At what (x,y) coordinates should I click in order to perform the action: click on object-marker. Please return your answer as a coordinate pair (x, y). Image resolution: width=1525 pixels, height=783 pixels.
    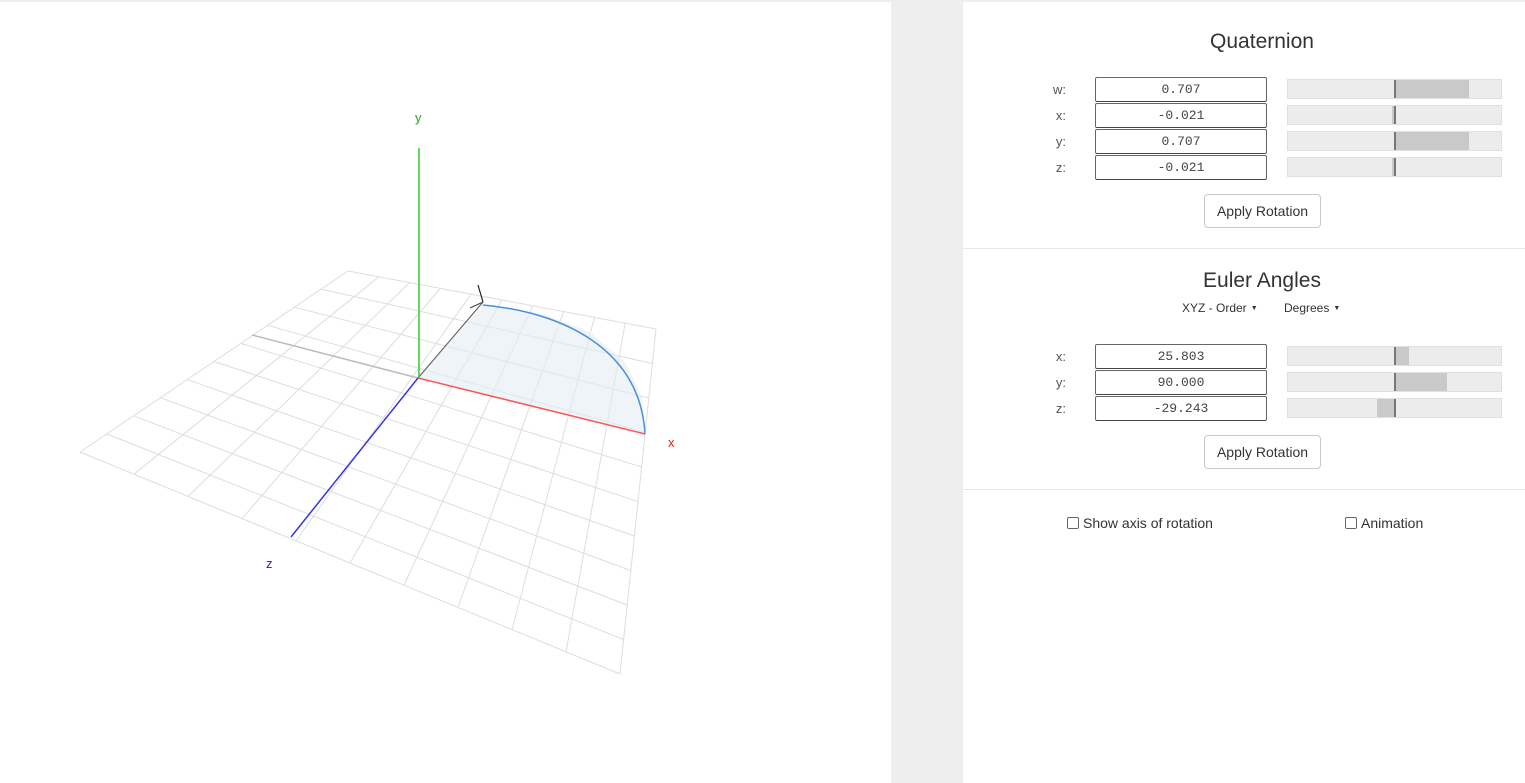
    Looking at the image, I should click on (480, 293).